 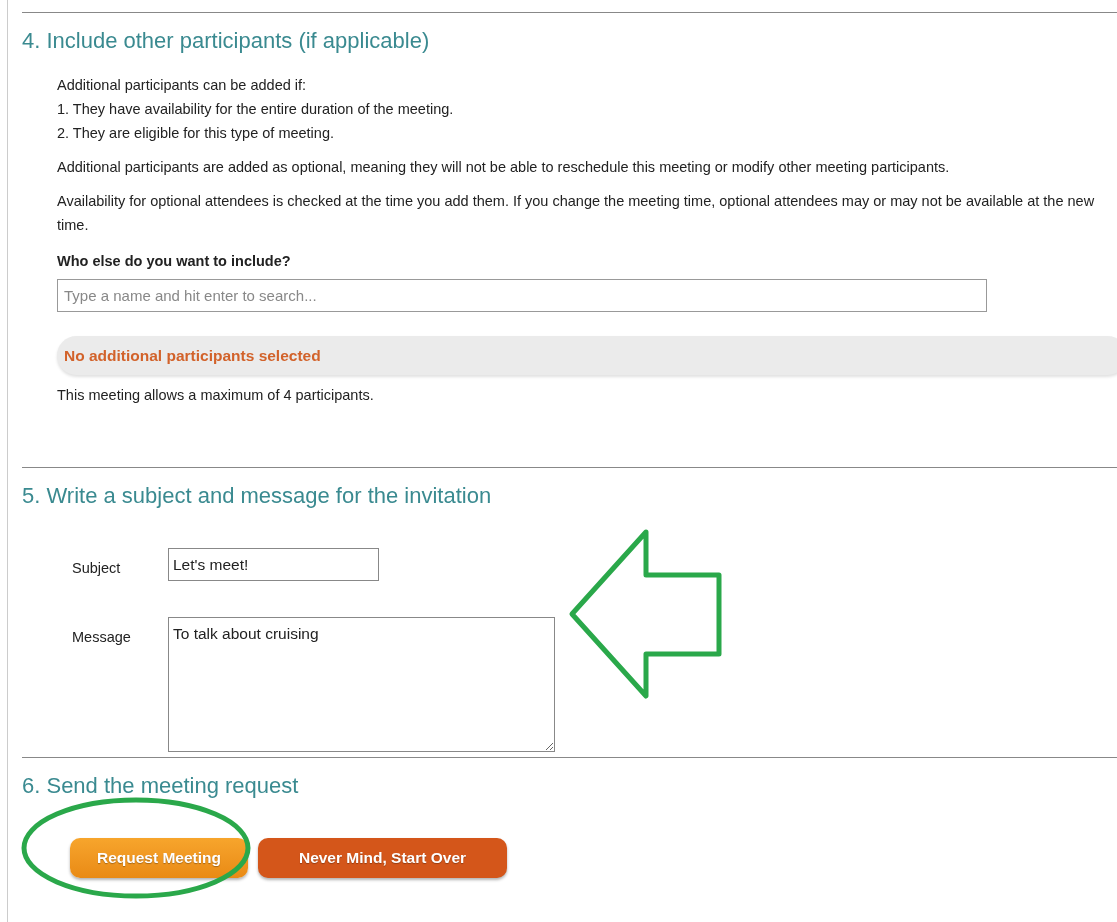 What do you see at coordinates (226, 41) in the screenshot?
I see `section-heading: 4. Include other participants (if applicable)` at bounding box center [226, 41].